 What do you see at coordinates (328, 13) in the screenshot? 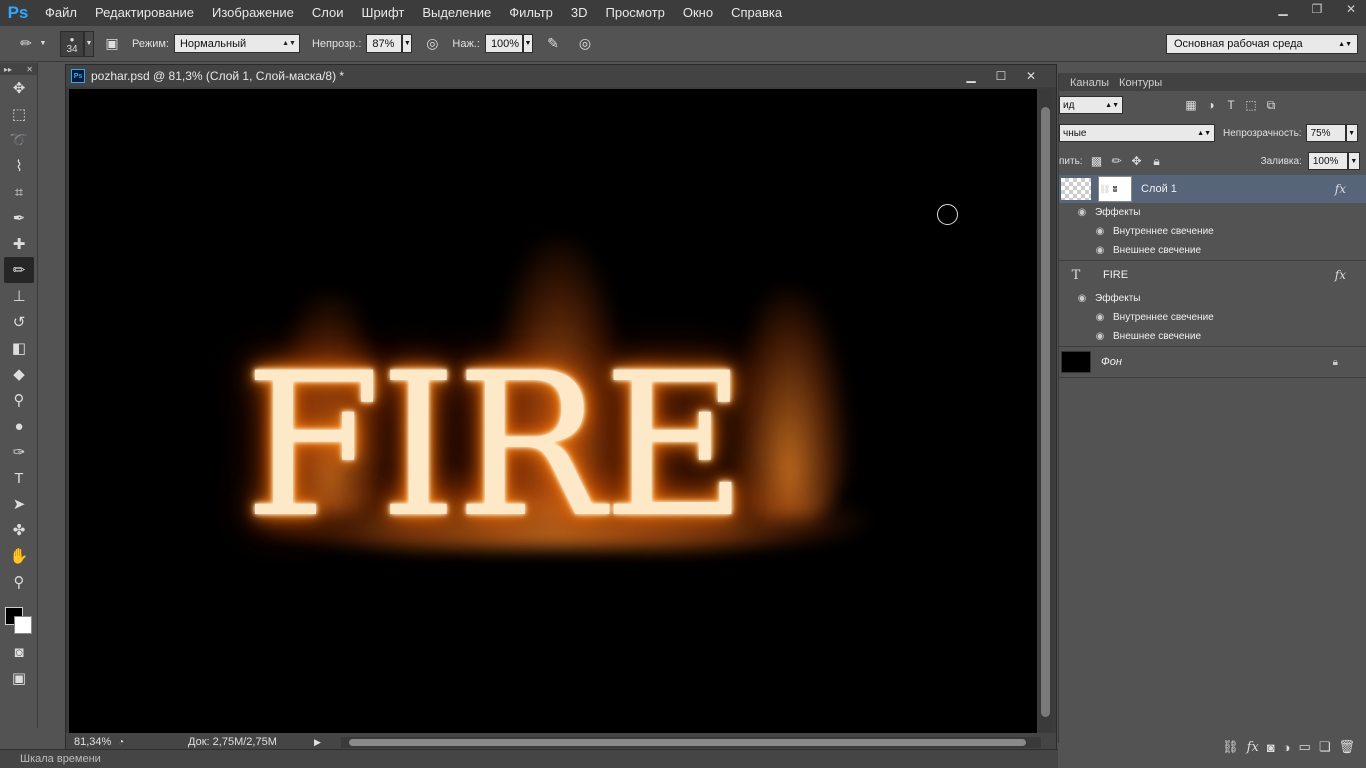
I see `menu-layers: Слои` at bounding box center [328, 13].